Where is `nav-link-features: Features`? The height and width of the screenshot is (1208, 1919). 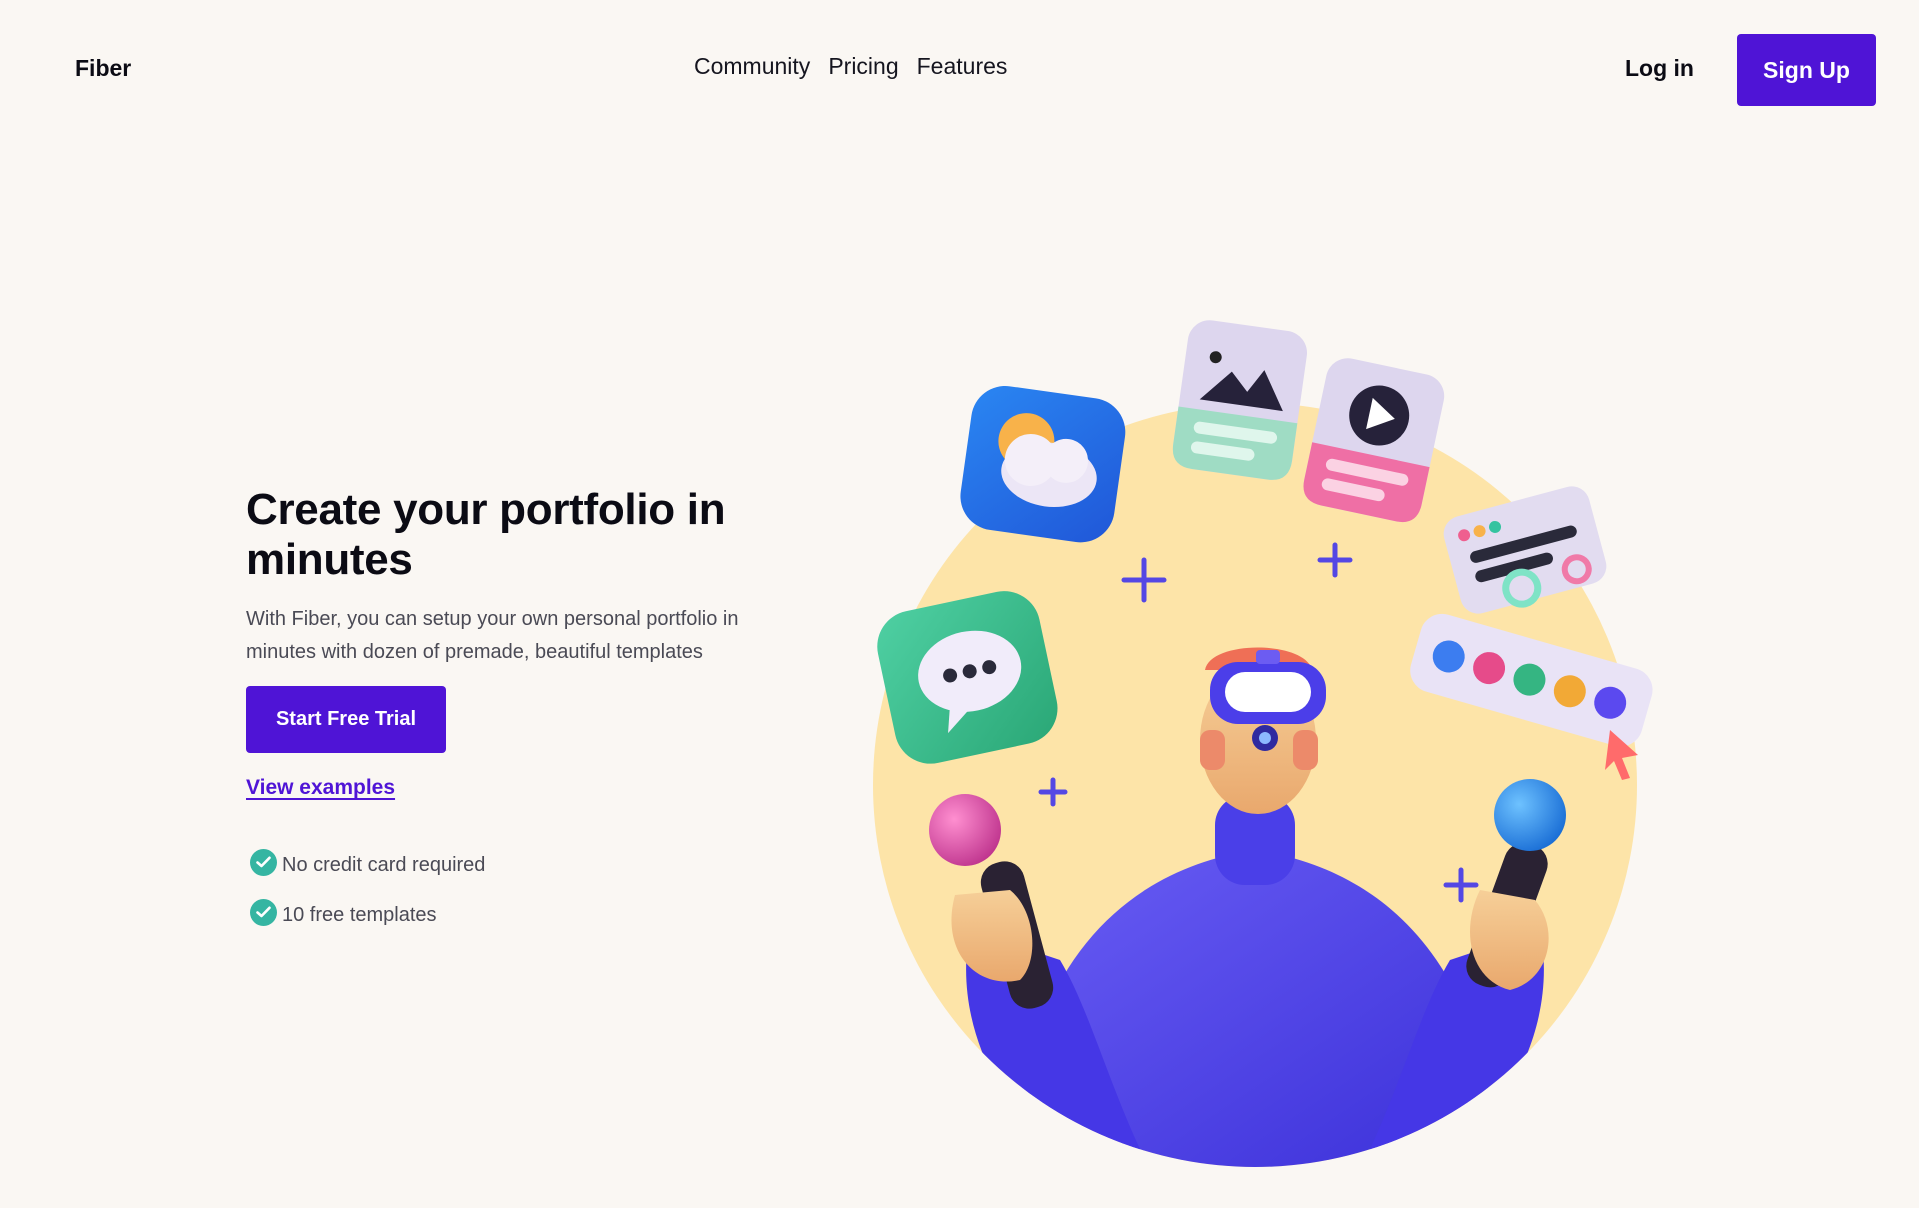 nav-link-features: Features is located at coordinates (962, 66).